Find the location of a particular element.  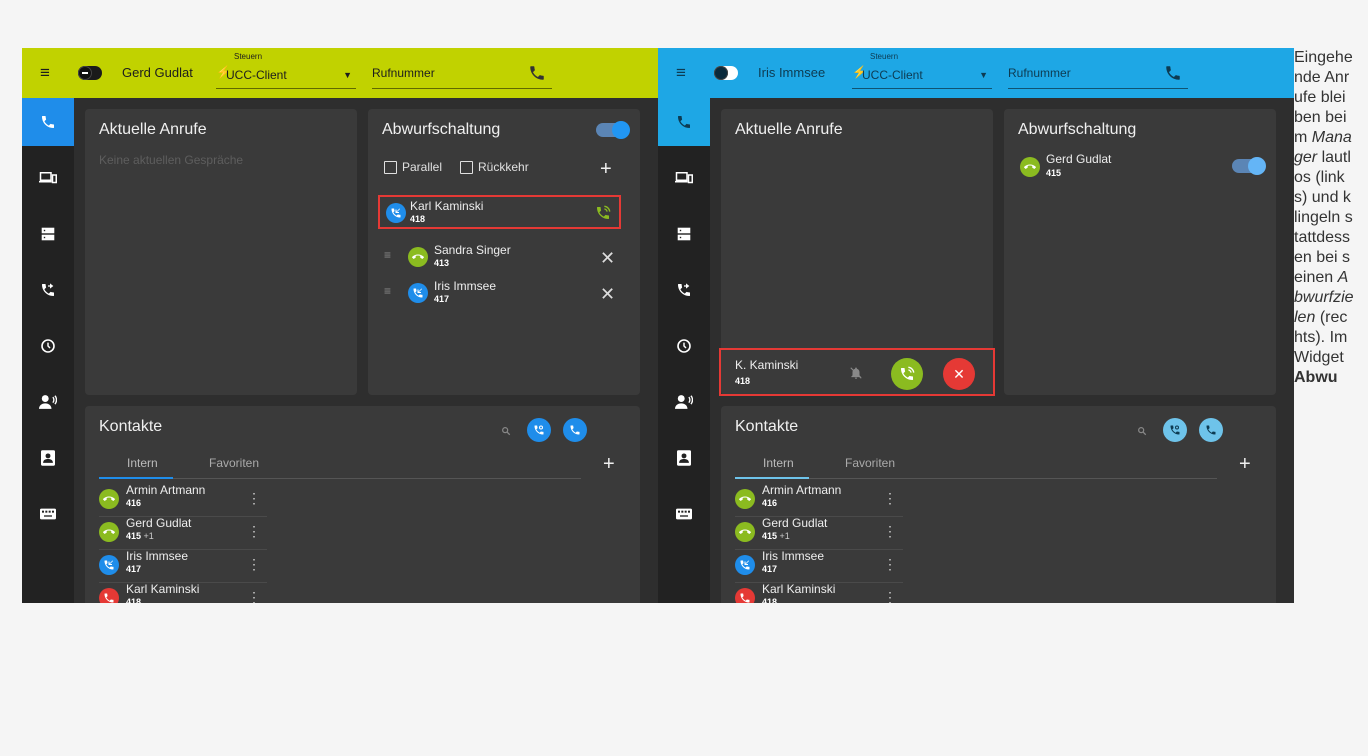

target-ext: 413 is located at coordinates (442, 263).